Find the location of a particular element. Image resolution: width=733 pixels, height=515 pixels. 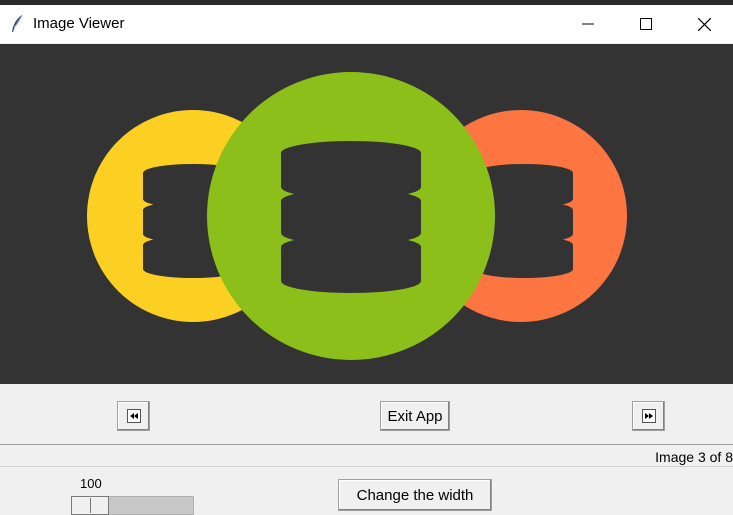

minimize-button is located at coordinates (588, 24).